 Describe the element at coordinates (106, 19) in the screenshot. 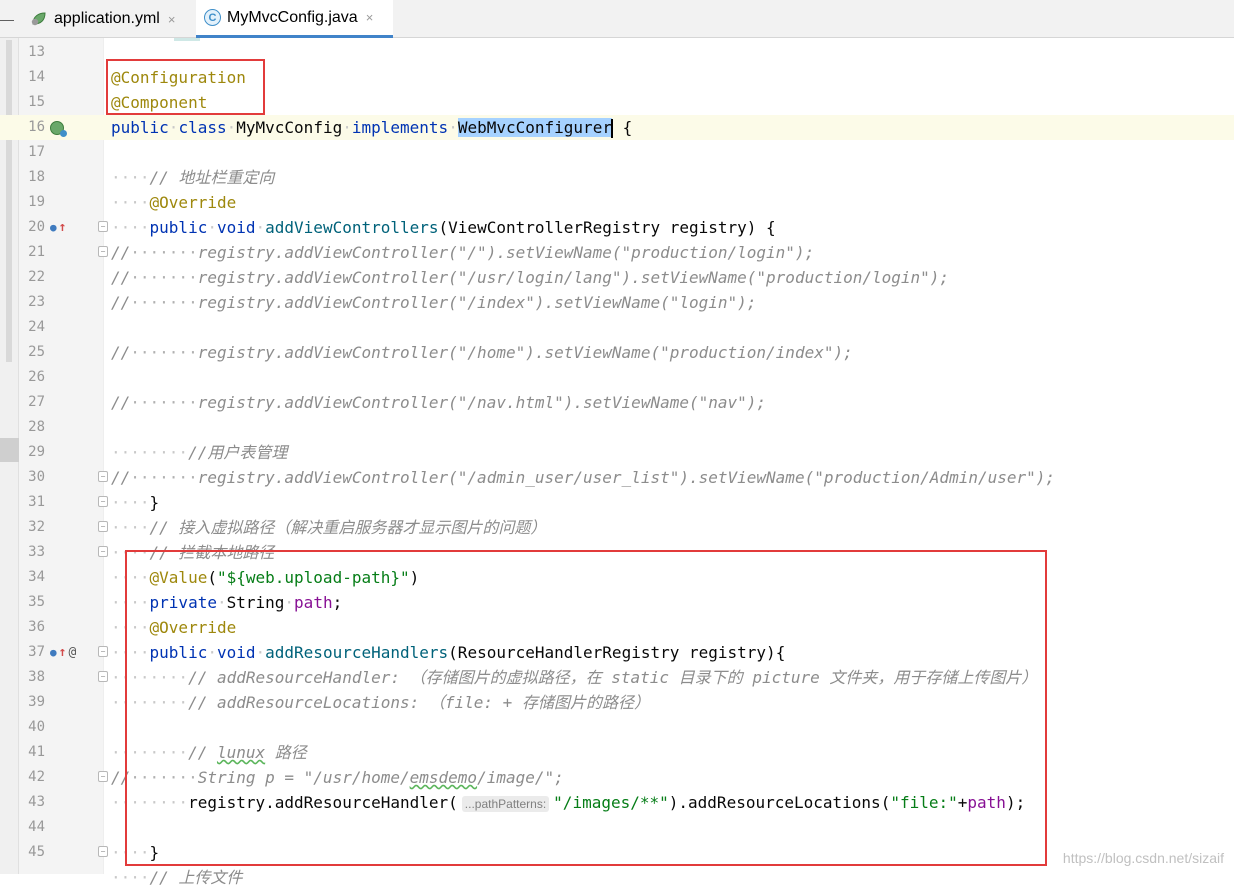

I see `tab-application-yml: application.yml ×` at that location.